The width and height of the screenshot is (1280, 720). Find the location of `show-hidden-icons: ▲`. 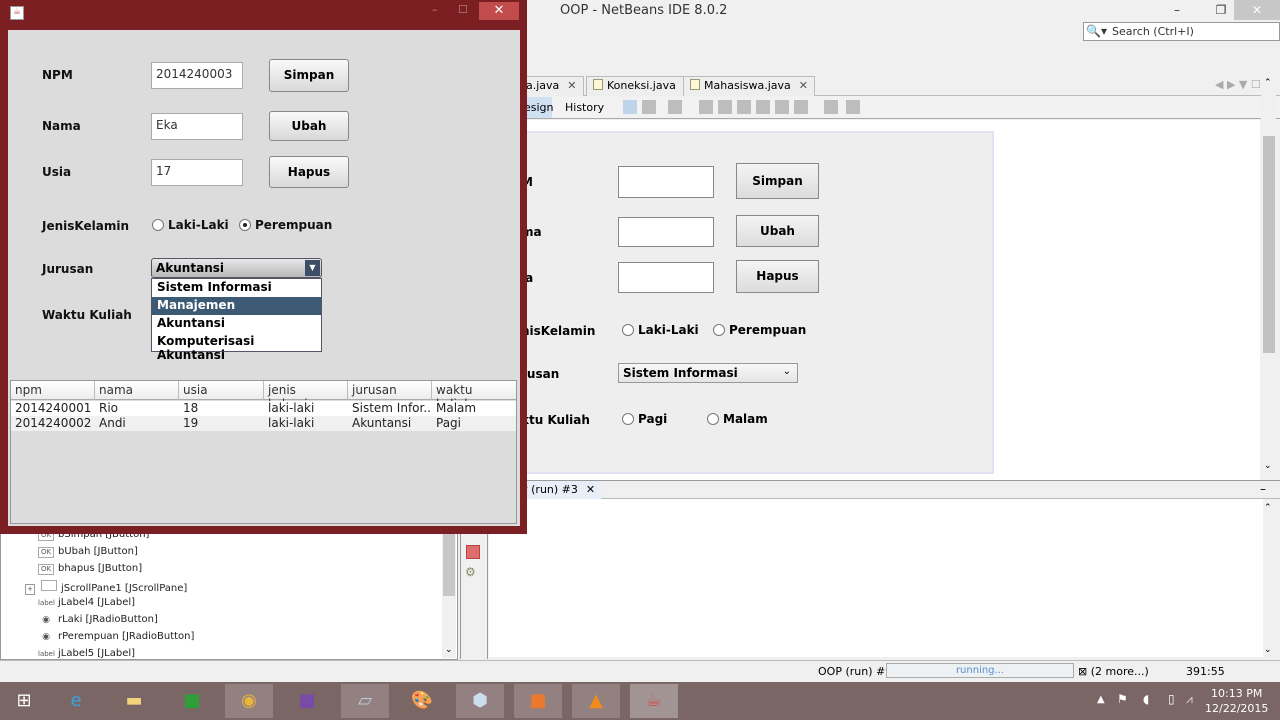

show-hidden-icons: ▲ is located at coordinates (1101, 699).